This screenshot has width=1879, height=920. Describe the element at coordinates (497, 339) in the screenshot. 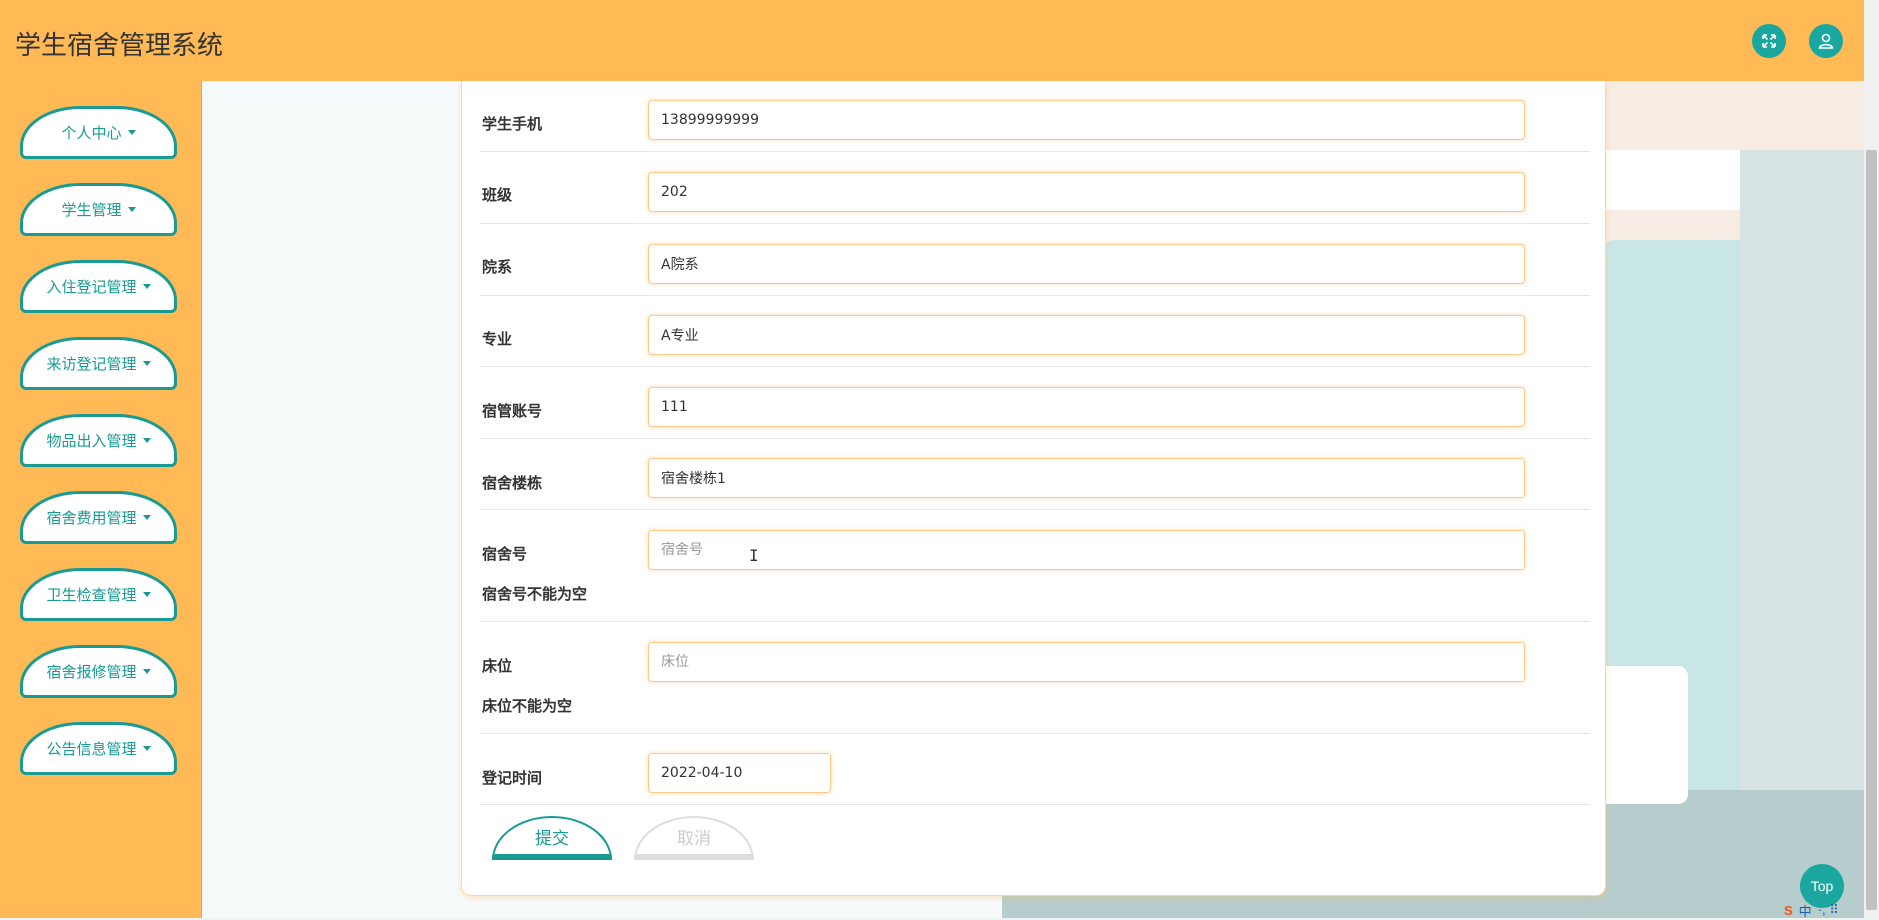

I see `major-label: 专业` at that location.